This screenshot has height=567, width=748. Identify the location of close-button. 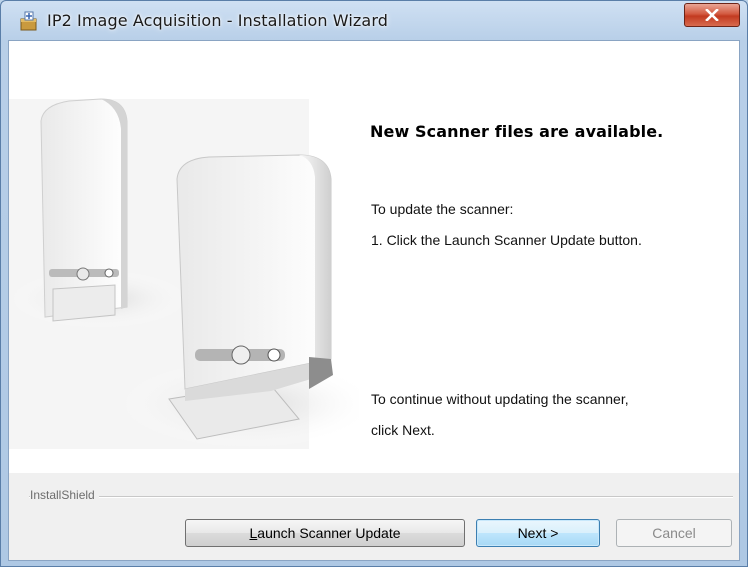
(712, 15).